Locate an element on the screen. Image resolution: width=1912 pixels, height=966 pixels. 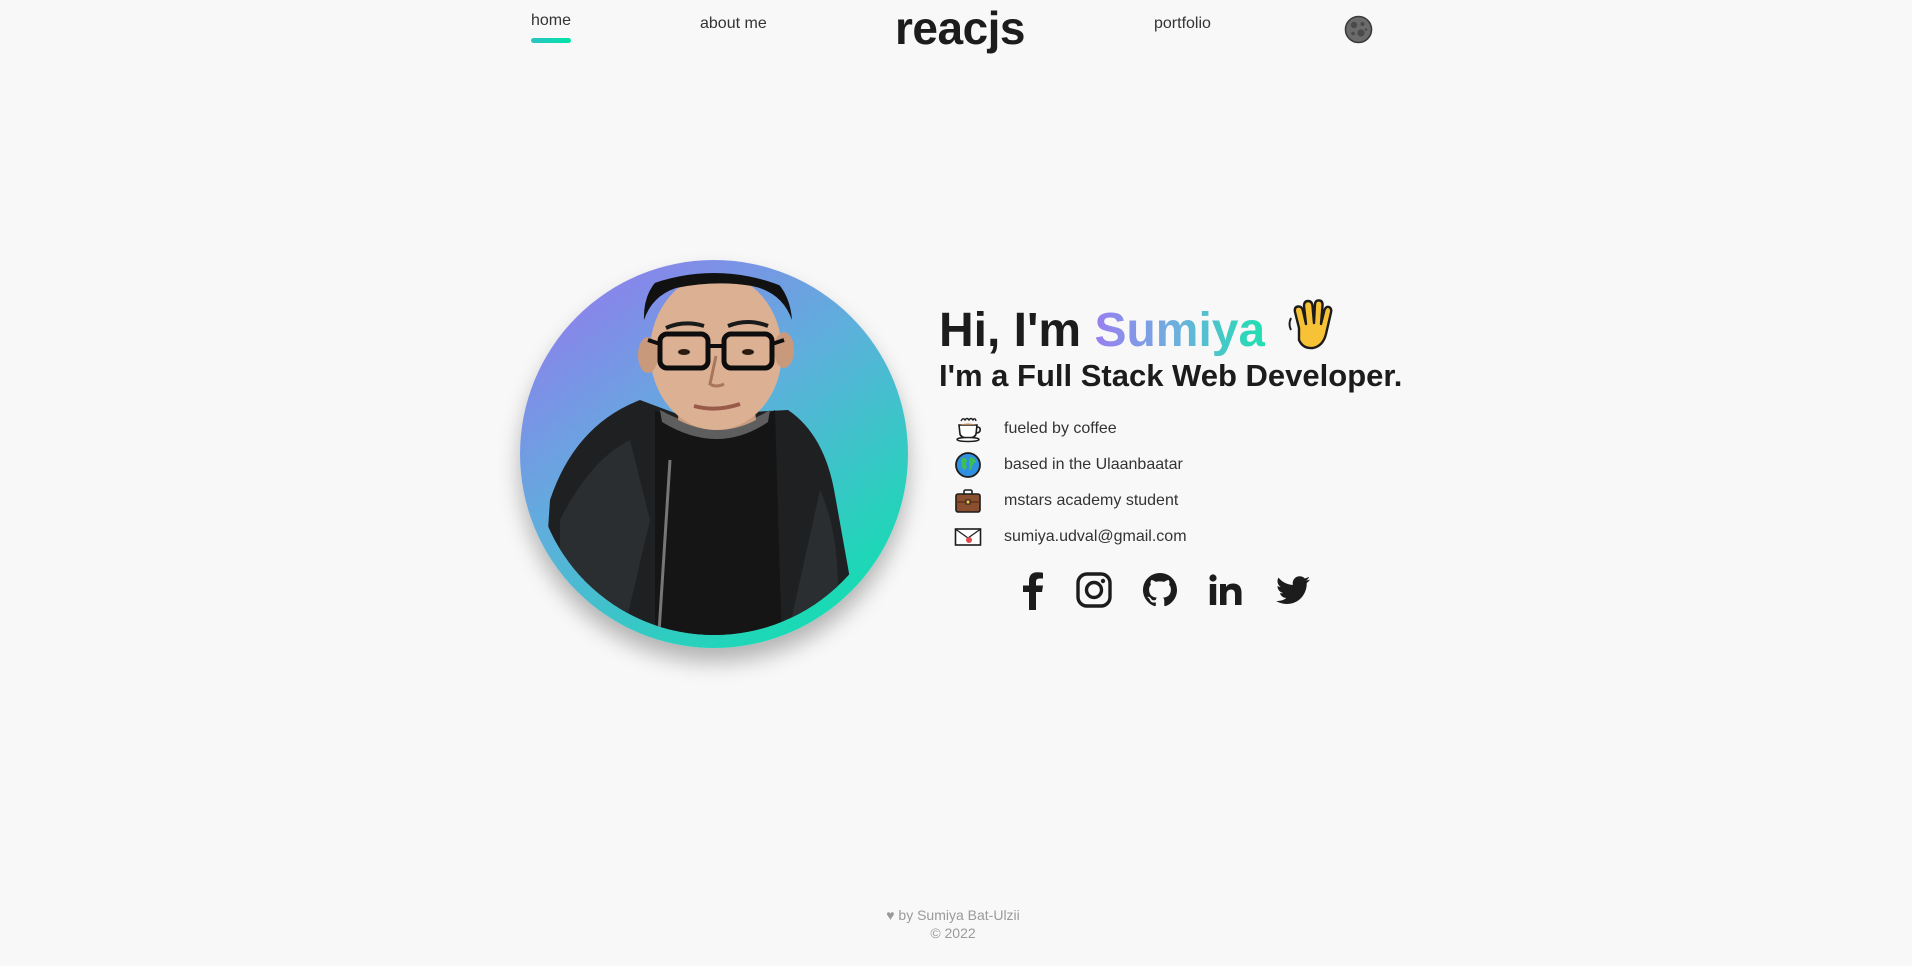
fact-coffee: fueled by coffee is located at coordinates (1035, 429).